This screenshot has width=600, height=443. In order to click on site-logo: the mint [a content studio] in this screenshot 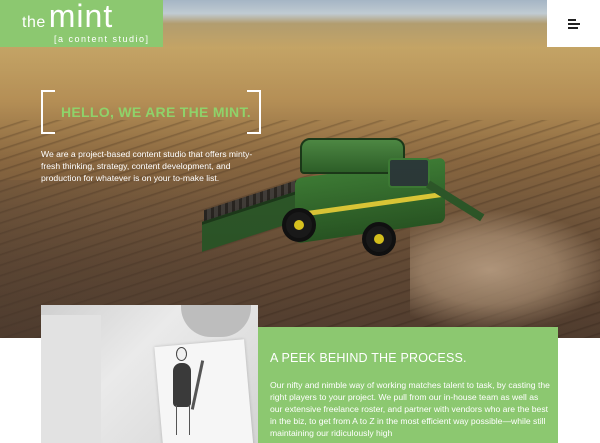, I will do `click(81, 23)`.